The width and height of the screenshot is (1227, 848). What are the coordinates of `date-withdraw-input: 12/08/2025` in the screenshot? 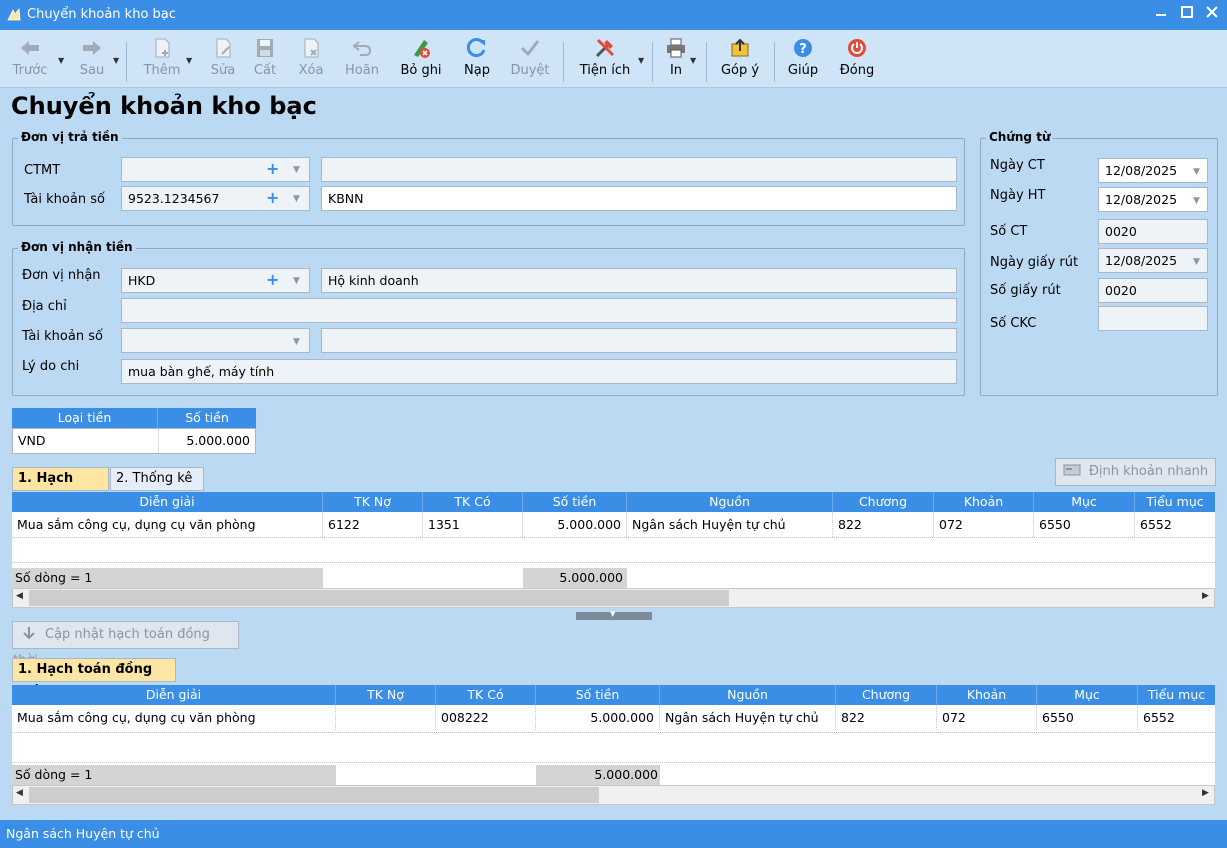 It's located at (1153, 260).